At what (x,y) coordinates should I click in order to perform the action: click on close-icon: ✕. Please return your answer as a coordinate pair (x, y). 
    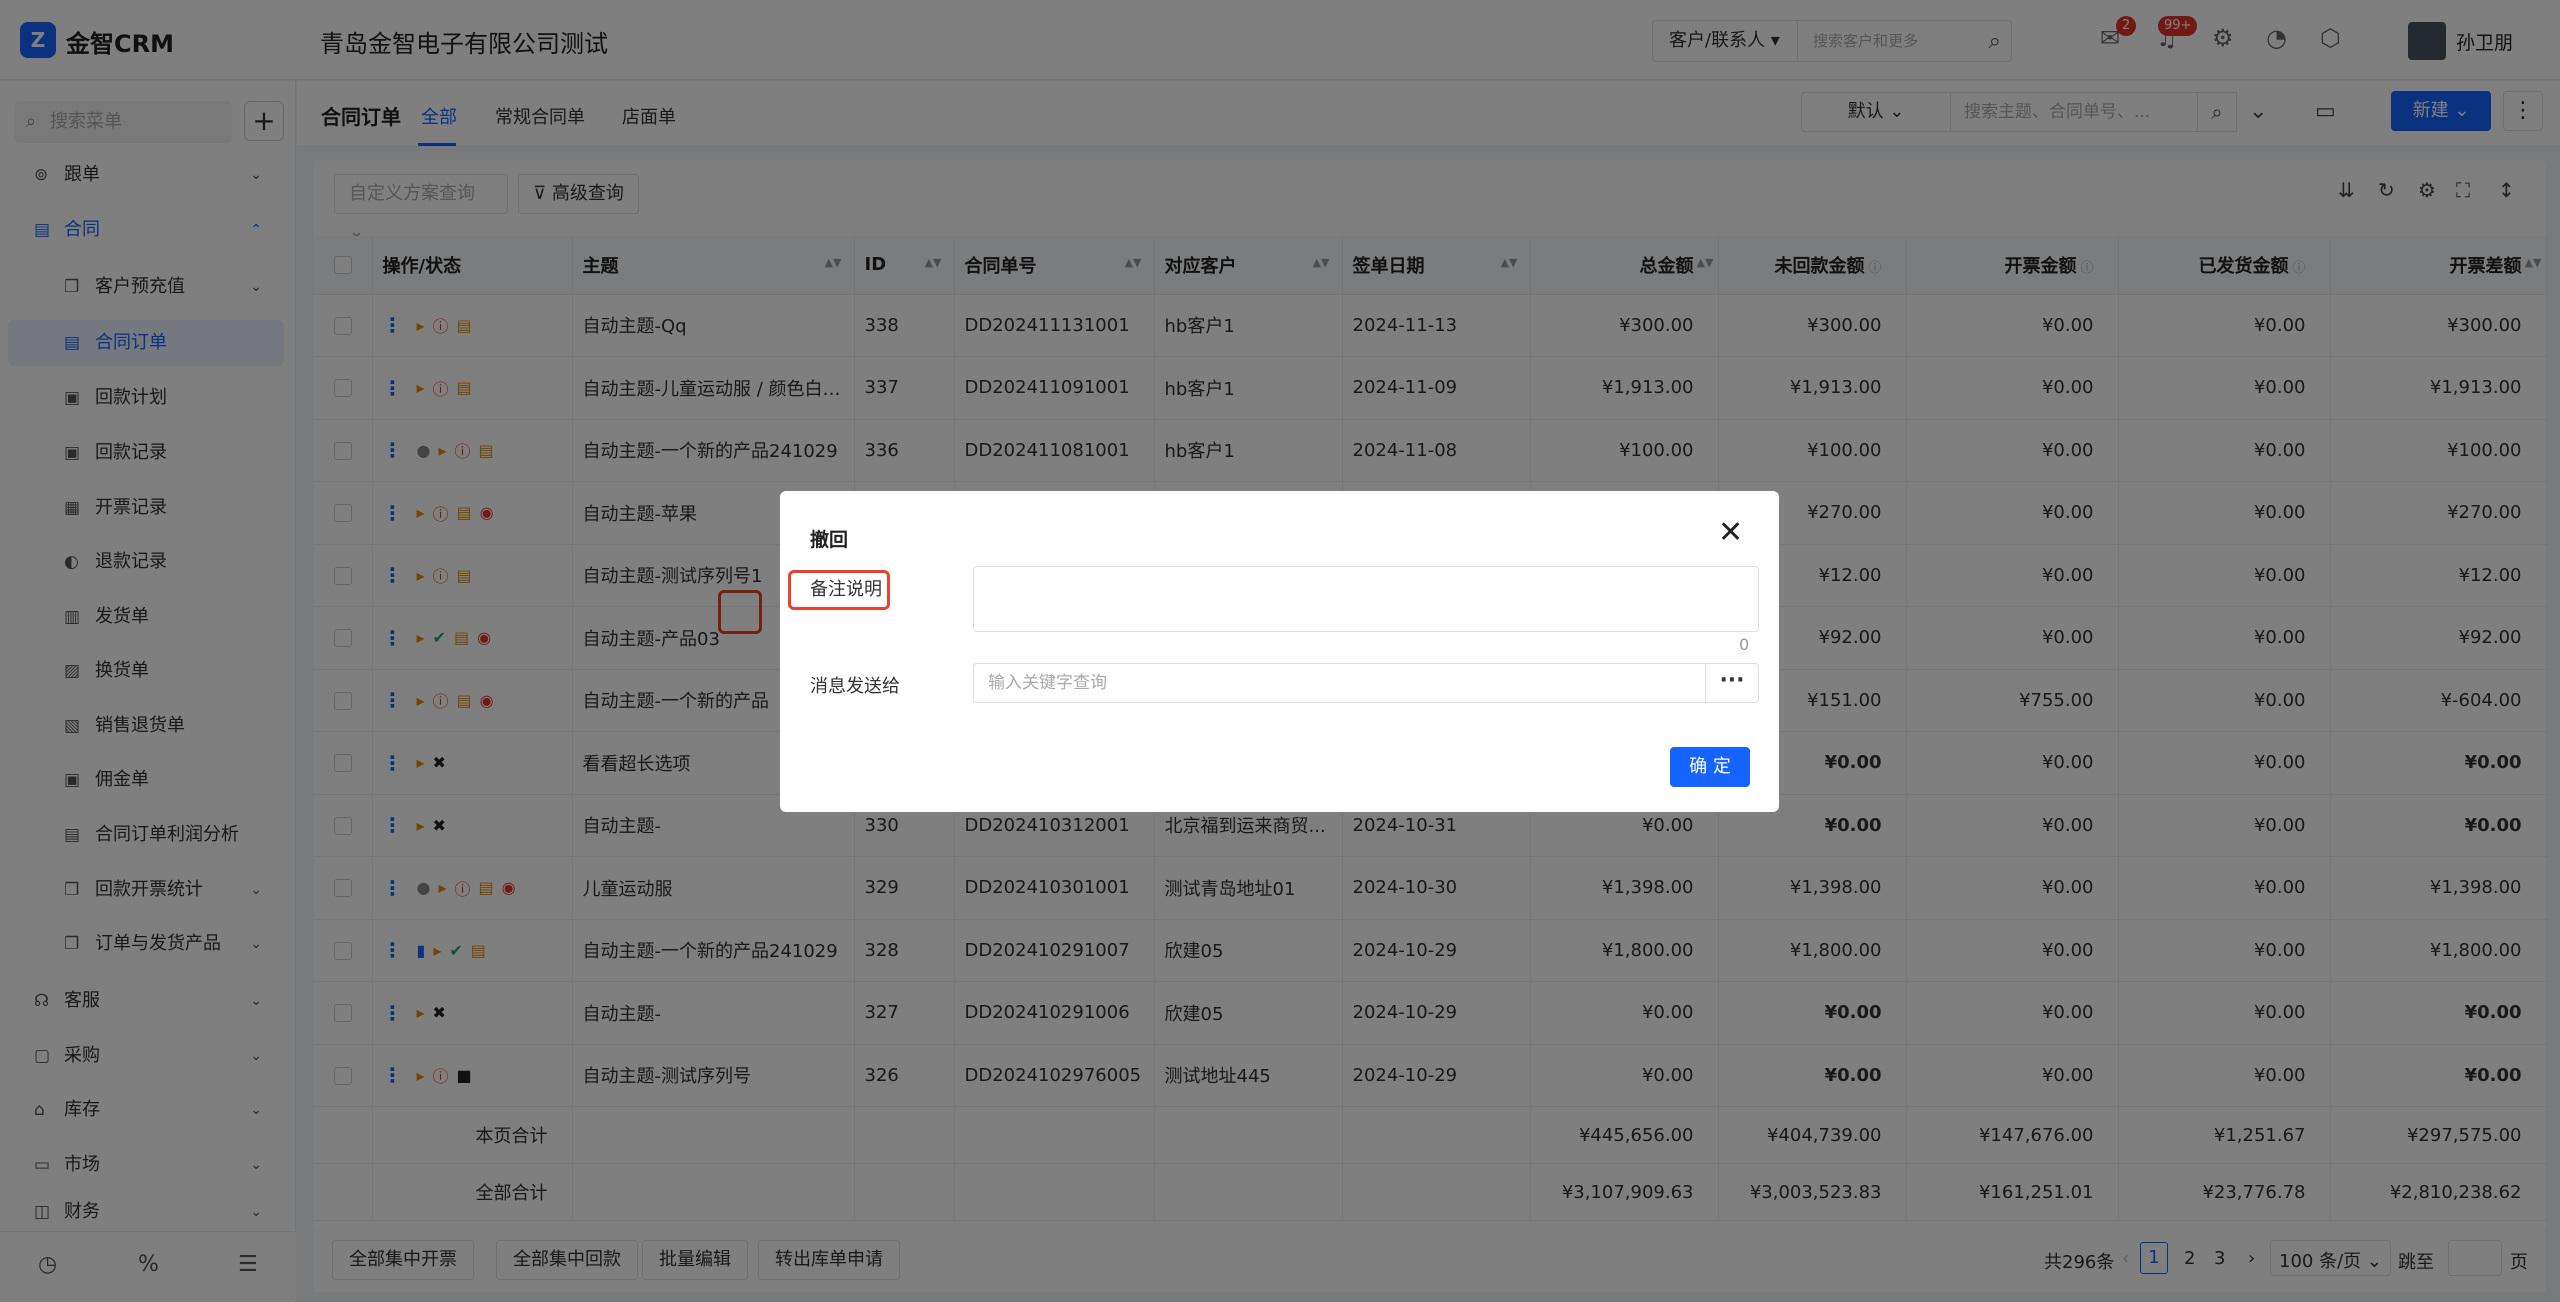
    Looking at the image, I should click on (1730, 532).